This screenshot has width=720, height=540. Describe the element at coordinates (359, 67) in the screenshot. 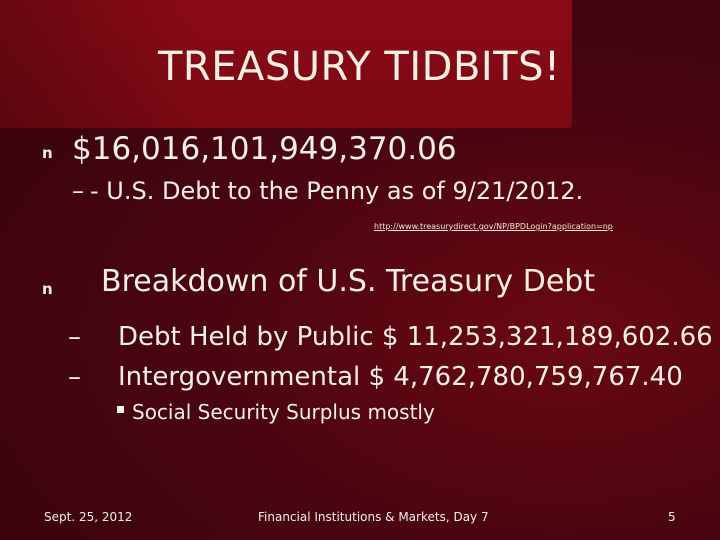

I see `slide-title: TREASURY TIDBITS!` at that location.